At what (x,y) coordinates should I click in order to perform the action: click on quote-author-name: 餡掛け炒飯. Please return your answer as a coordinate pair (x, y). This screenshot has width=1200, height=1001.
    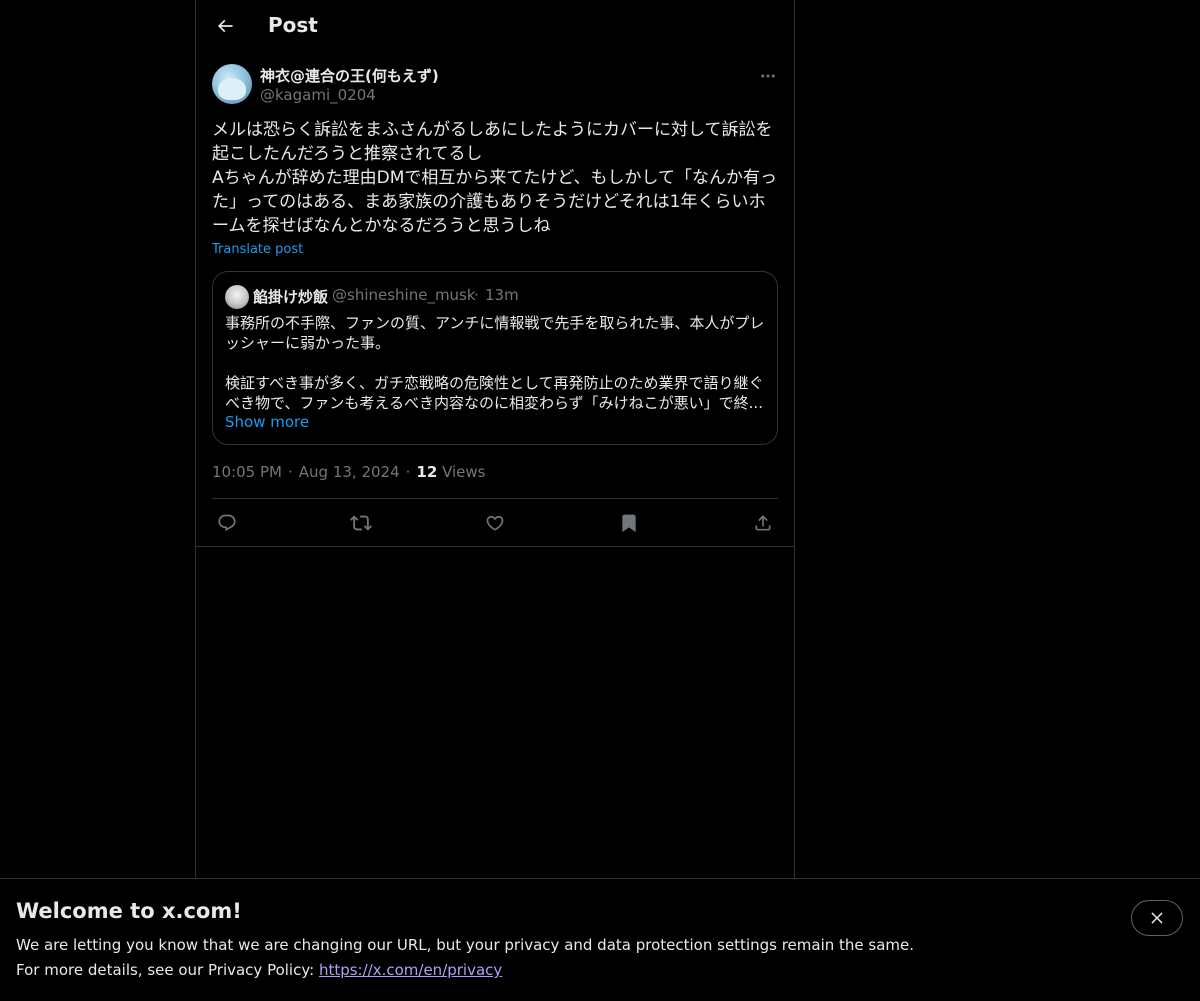
    Looking at the image, I should click on (291, 297).